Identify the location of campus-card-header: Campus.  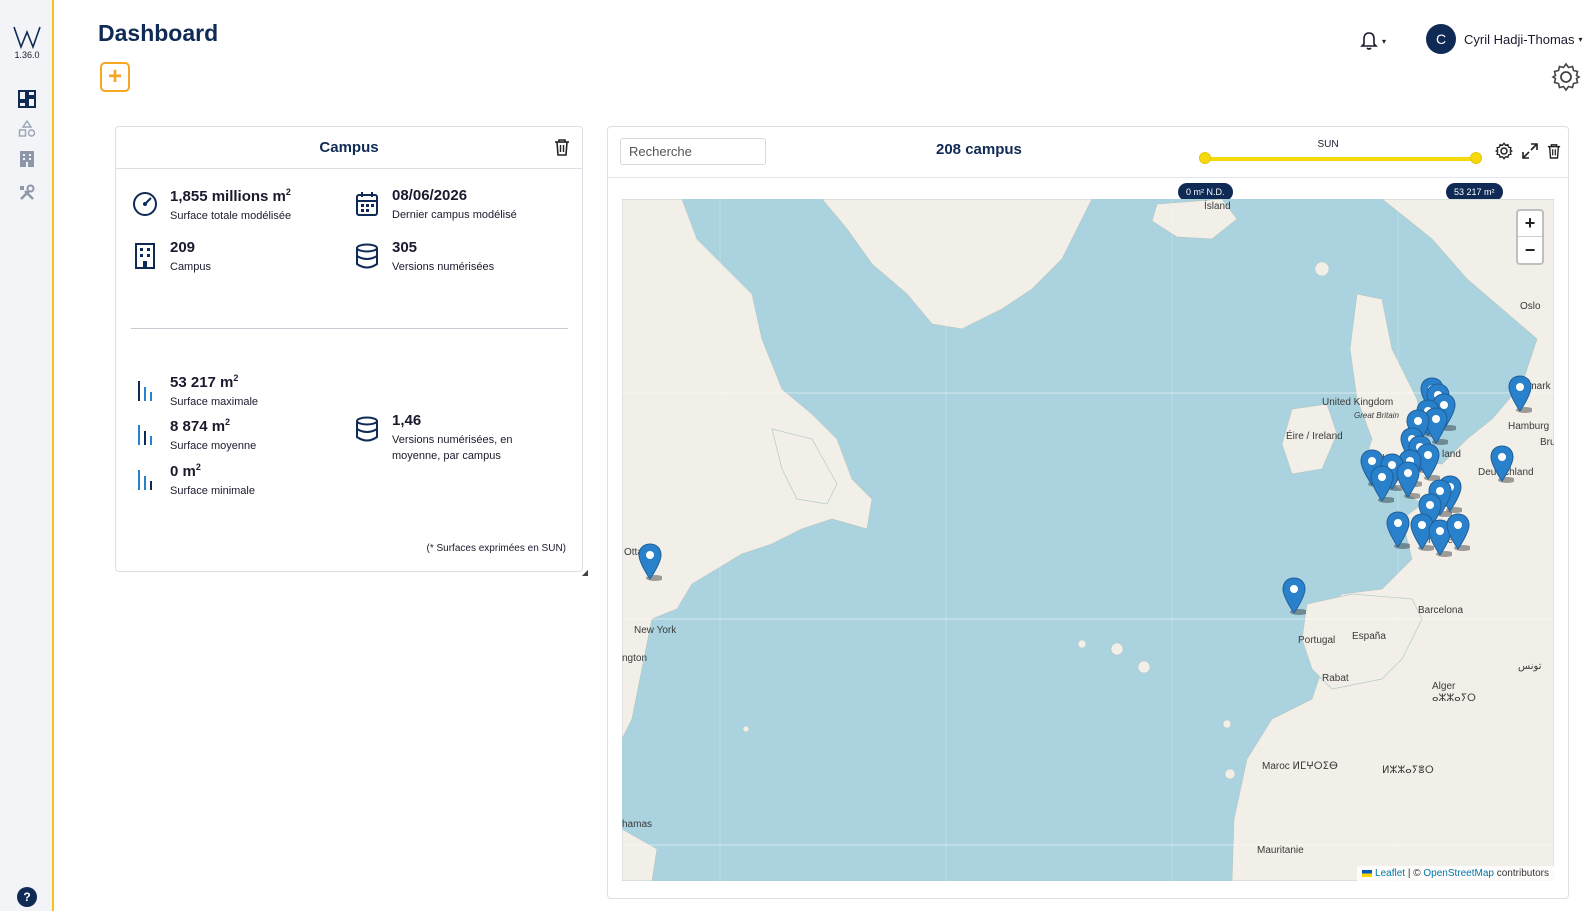
(349, 148).